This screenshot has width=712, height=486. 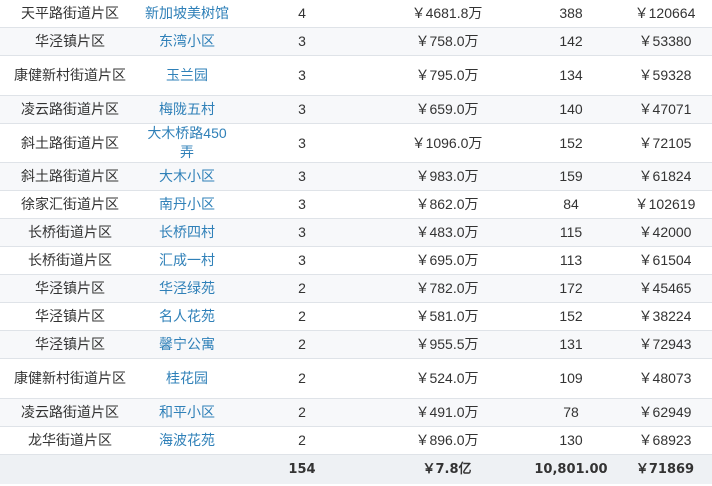 I want to click on community-name-link: 名人花苑, so click(x=187, y=316).